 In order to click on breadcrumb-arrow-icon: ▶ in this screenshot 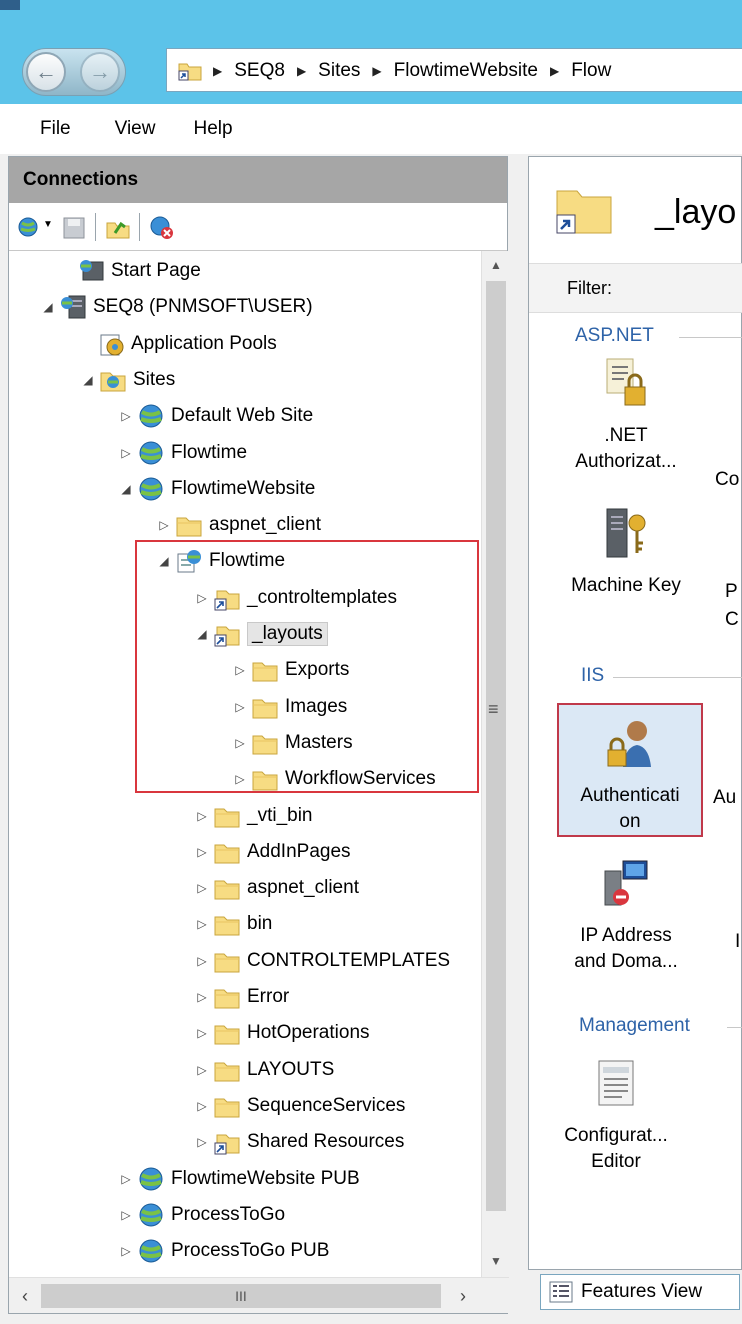, I will do `click(377, 71)`.